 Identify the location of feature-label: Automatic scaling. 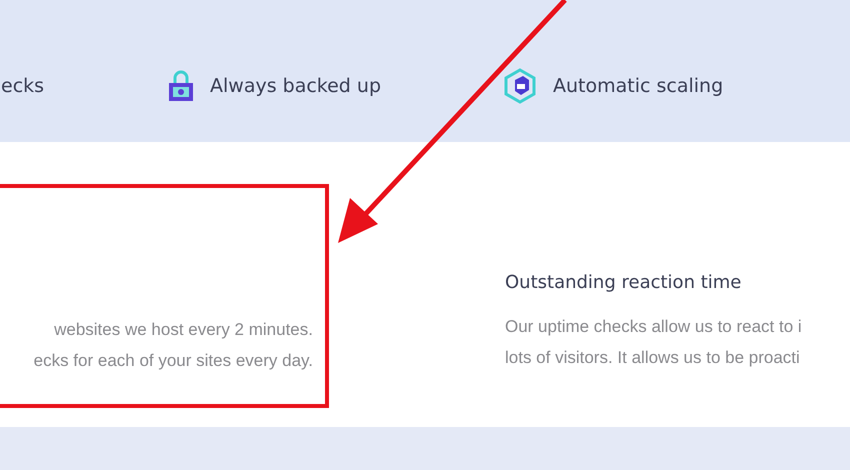
(638, 86).